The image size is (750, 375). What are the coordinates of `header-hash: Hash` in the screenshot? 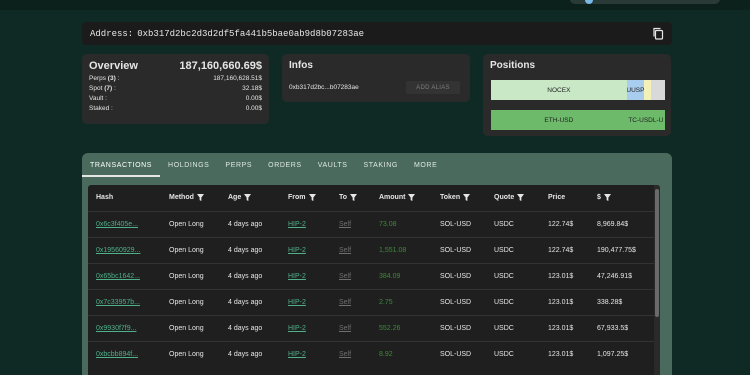 It's located at (104, 197).